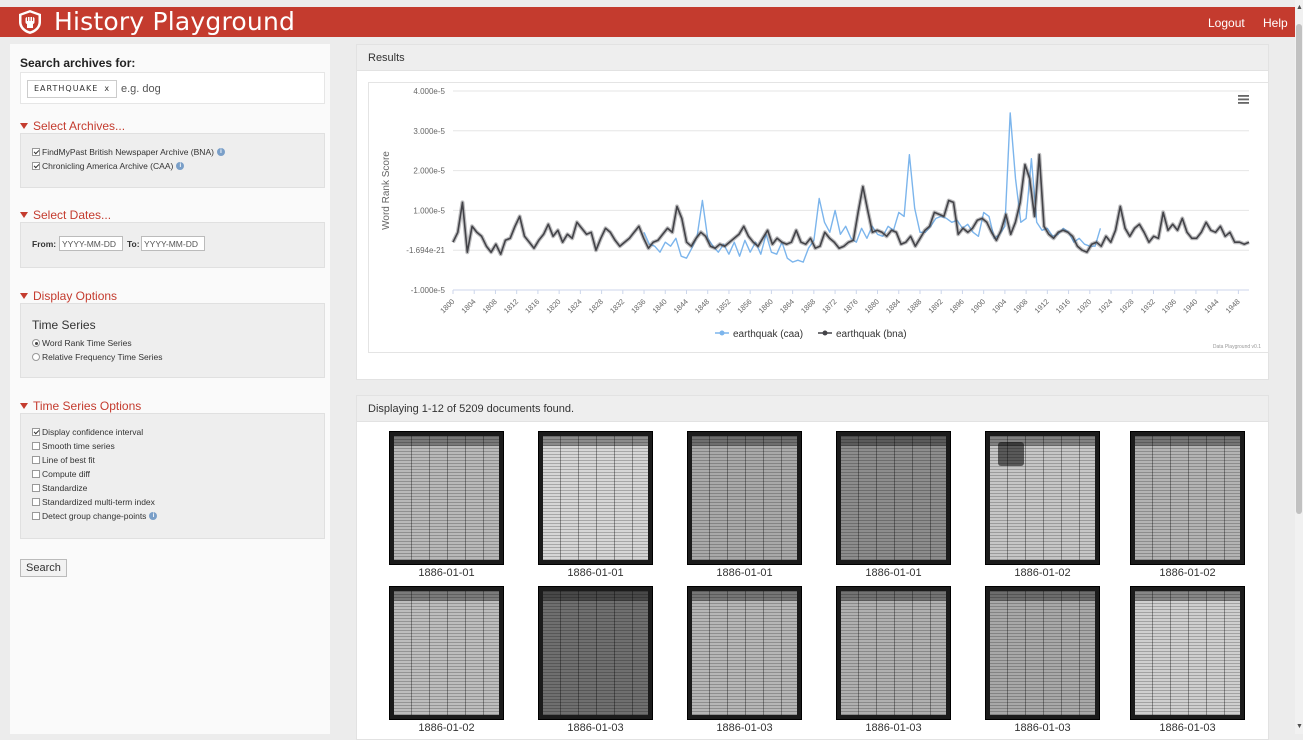 This screenshot has width=1303, height=740. What do you see at coordinates (1299, 269) in the screenshot?
I see `scrollbar-thumb` at bounding box center [1299, 269].